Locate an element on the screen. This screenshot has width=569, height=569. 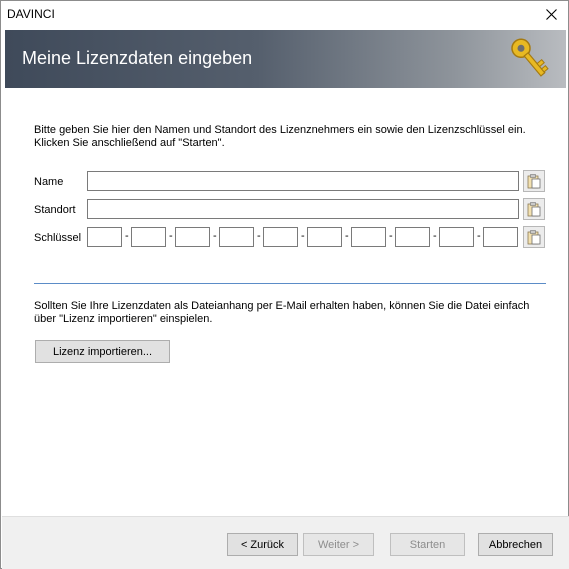
close-icon is located at coordinates (551, 14).